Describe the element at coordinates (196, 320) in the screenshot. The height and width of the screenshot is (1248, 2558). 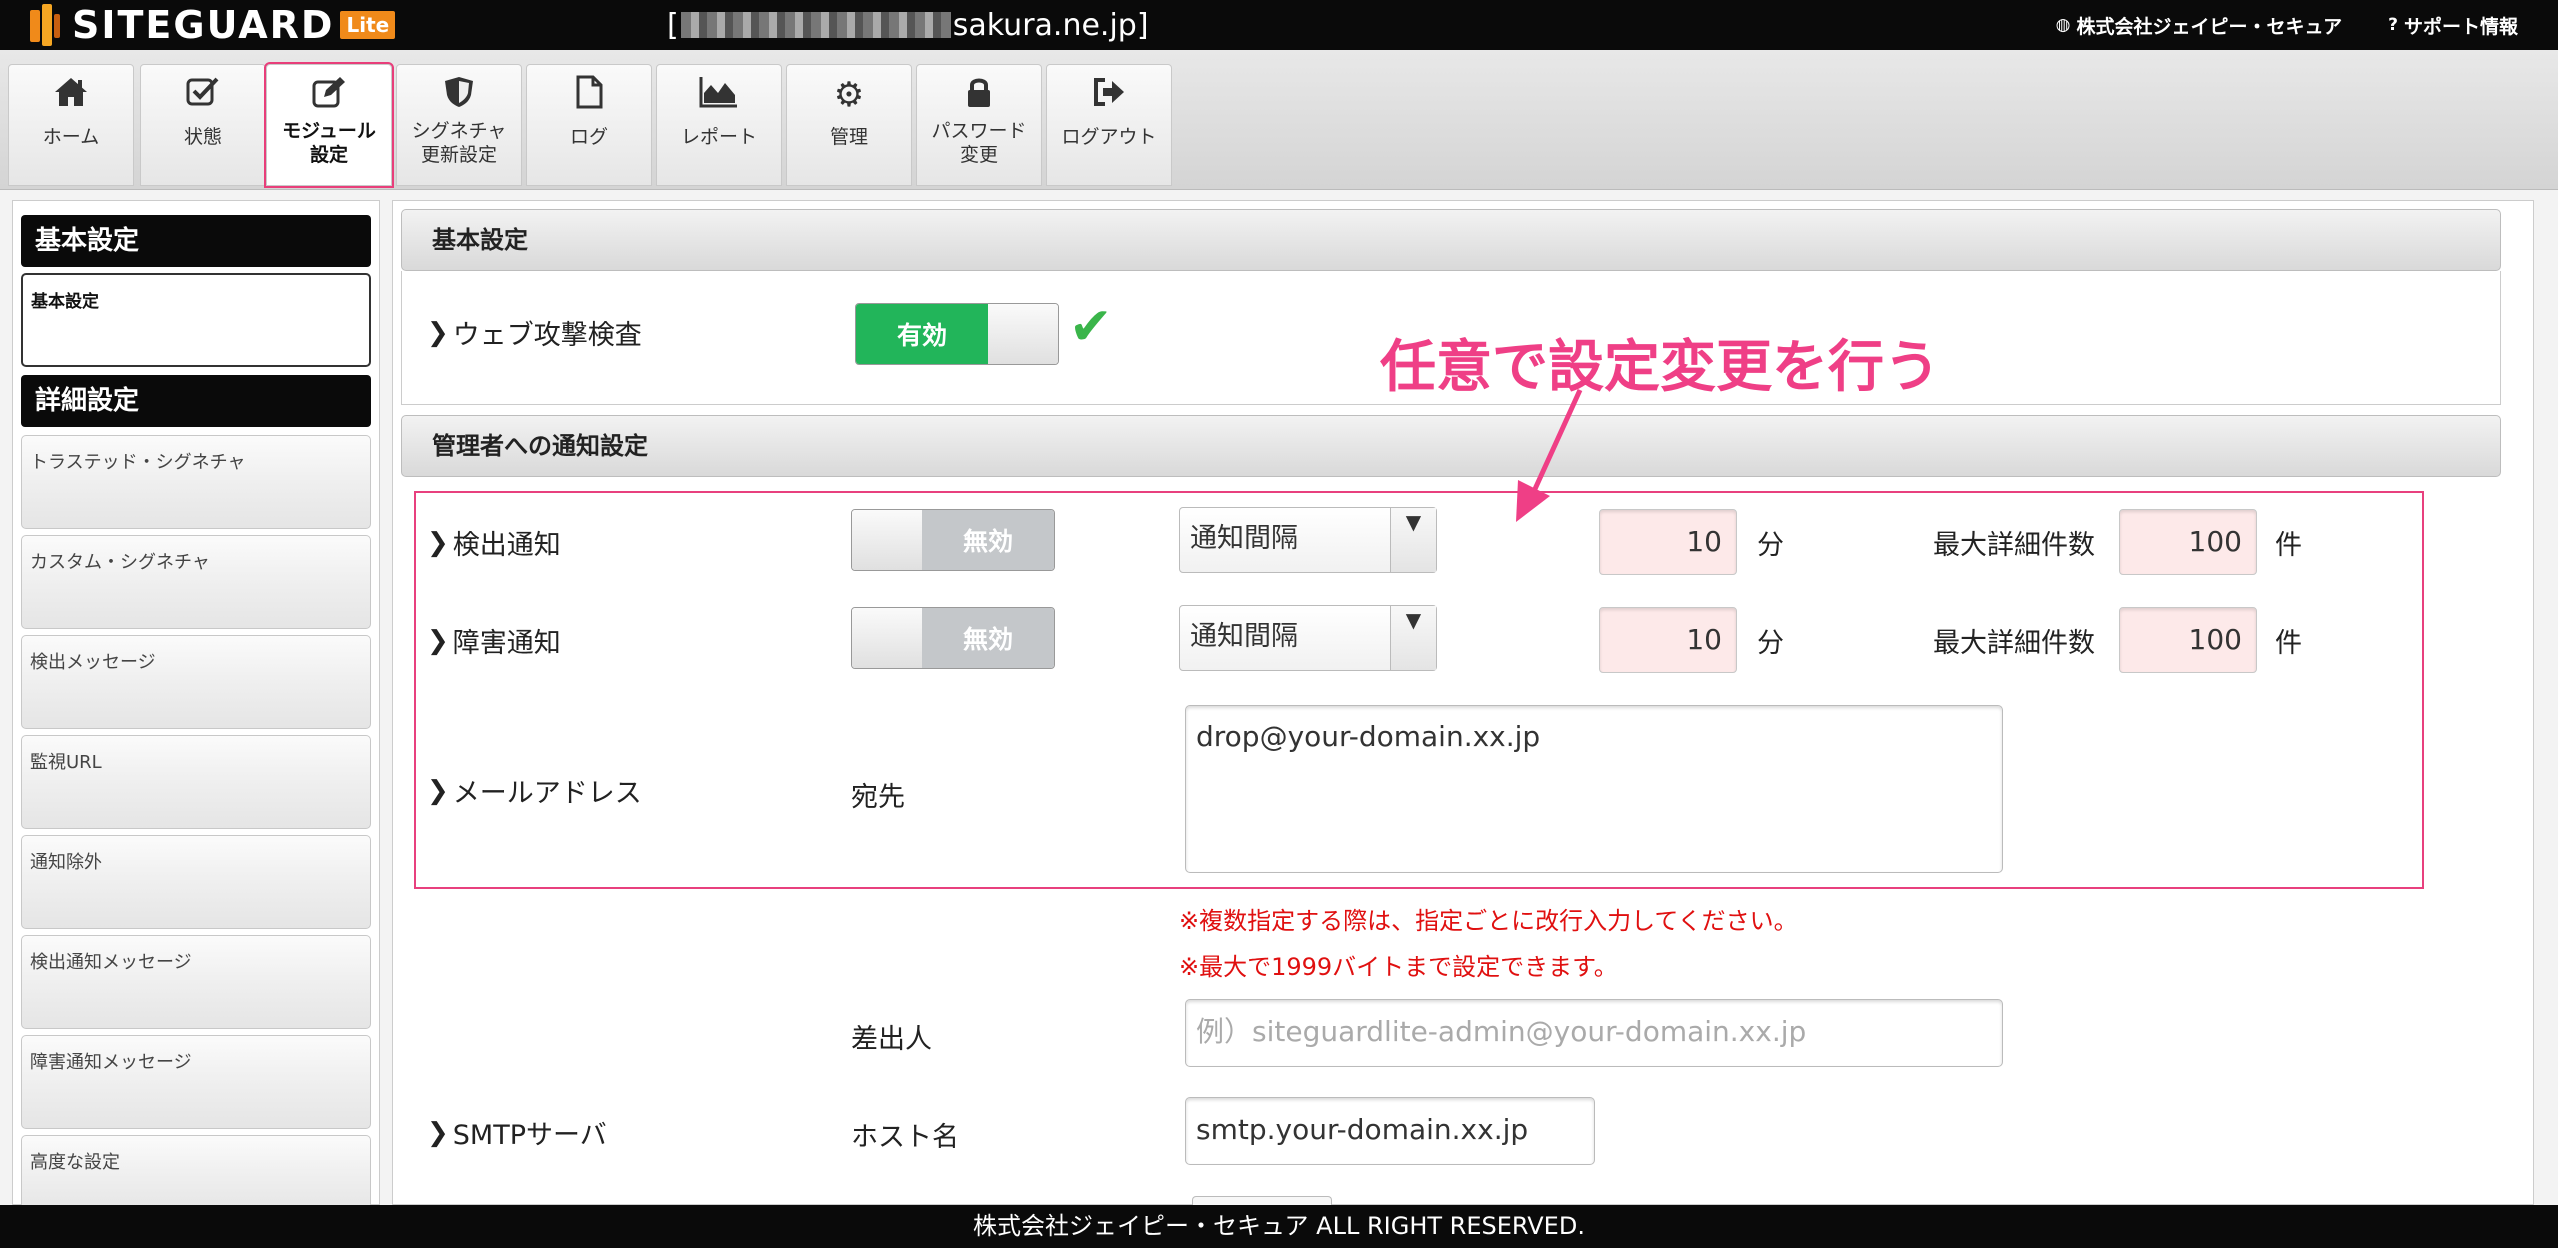
I see `sidebar-item-basic: 基本設定` at that location.